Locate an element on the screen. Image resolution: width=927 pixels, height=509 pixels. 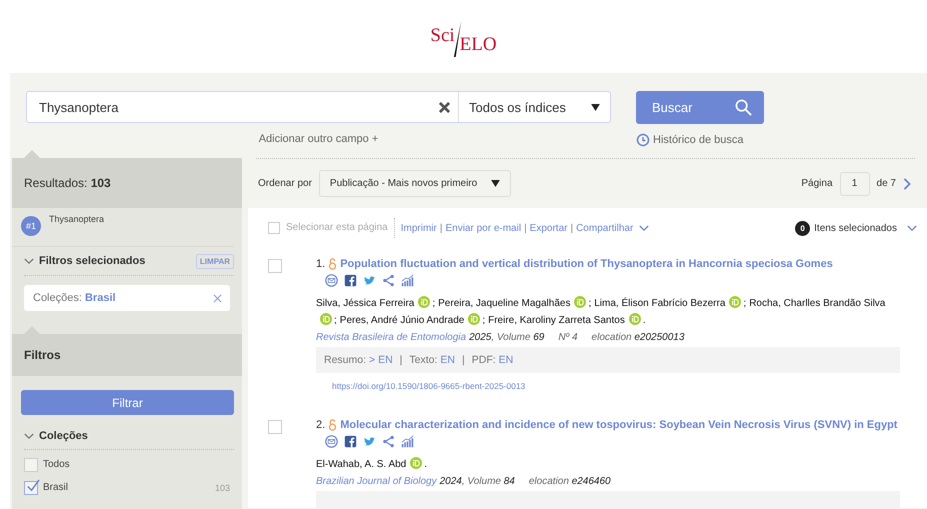
access-label: Texto: is located at coordinates (423, 360).